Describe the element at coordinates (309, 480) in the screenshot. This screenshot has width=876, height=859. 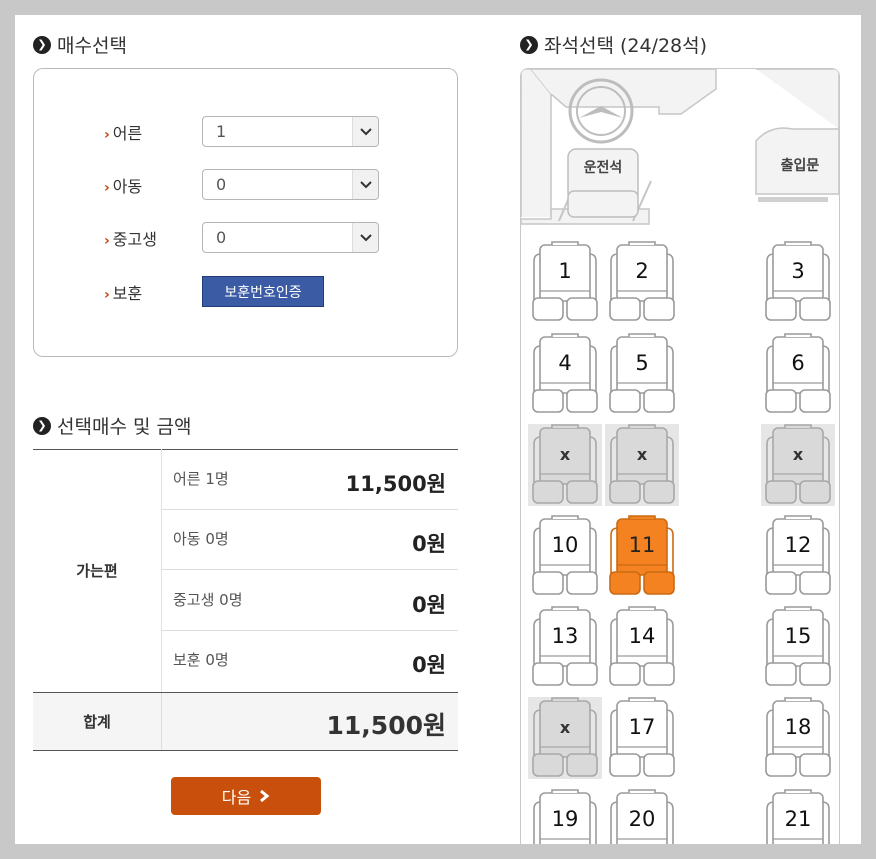
I see `price-row: 어른 1명 11,500원` at that location.